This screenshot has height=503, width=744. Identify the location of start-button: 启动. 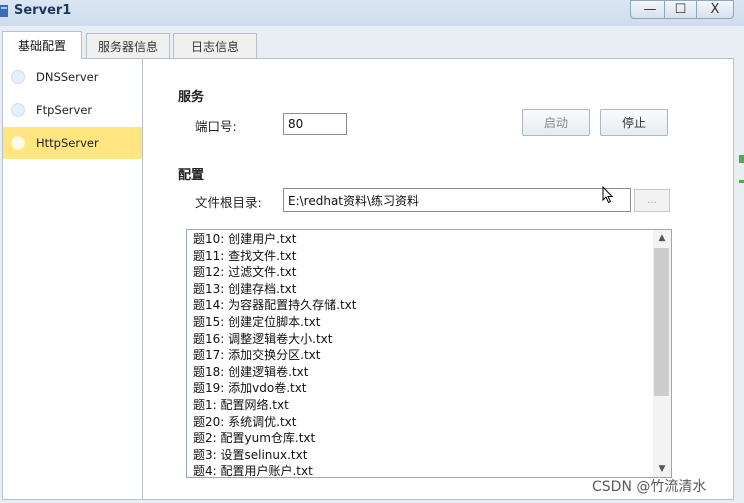
(556, 122).